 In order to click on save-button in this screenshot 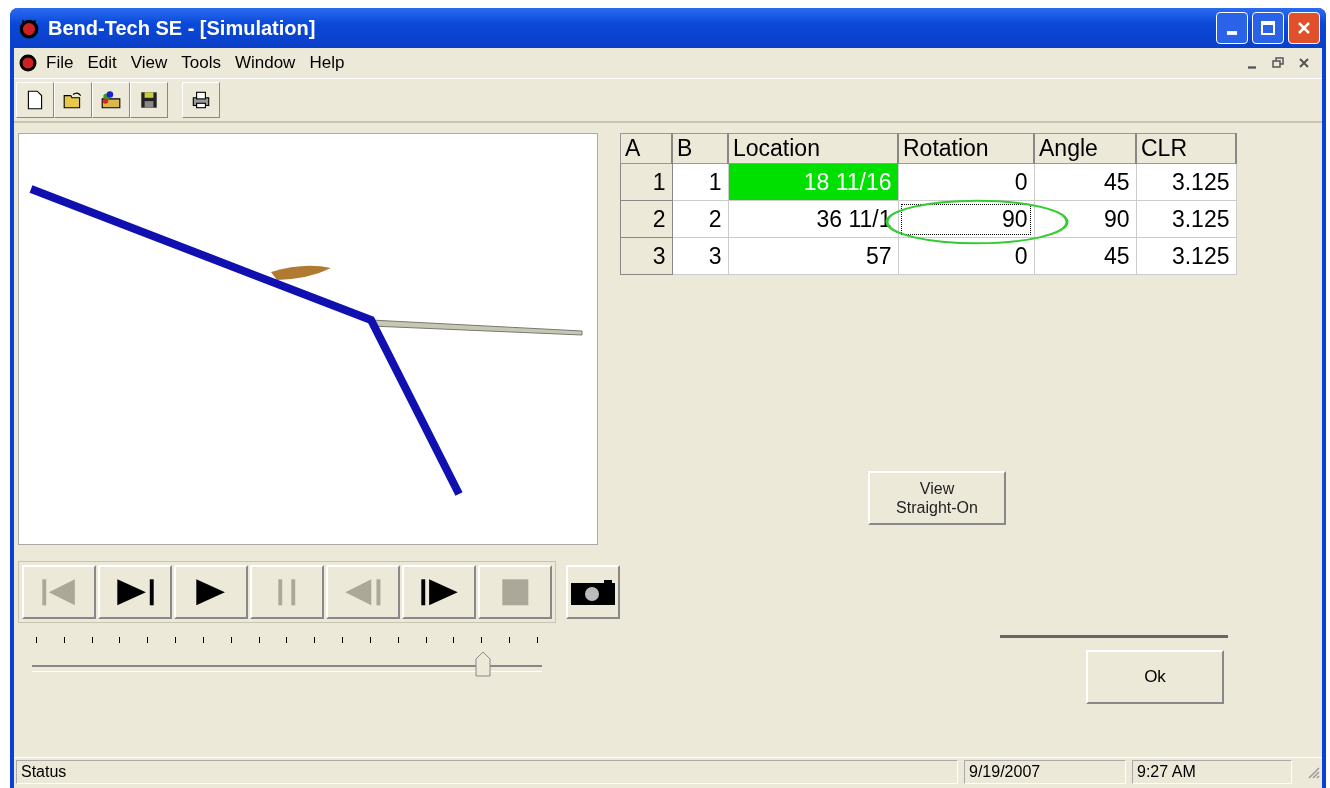, I will do `click(149, 100)`.